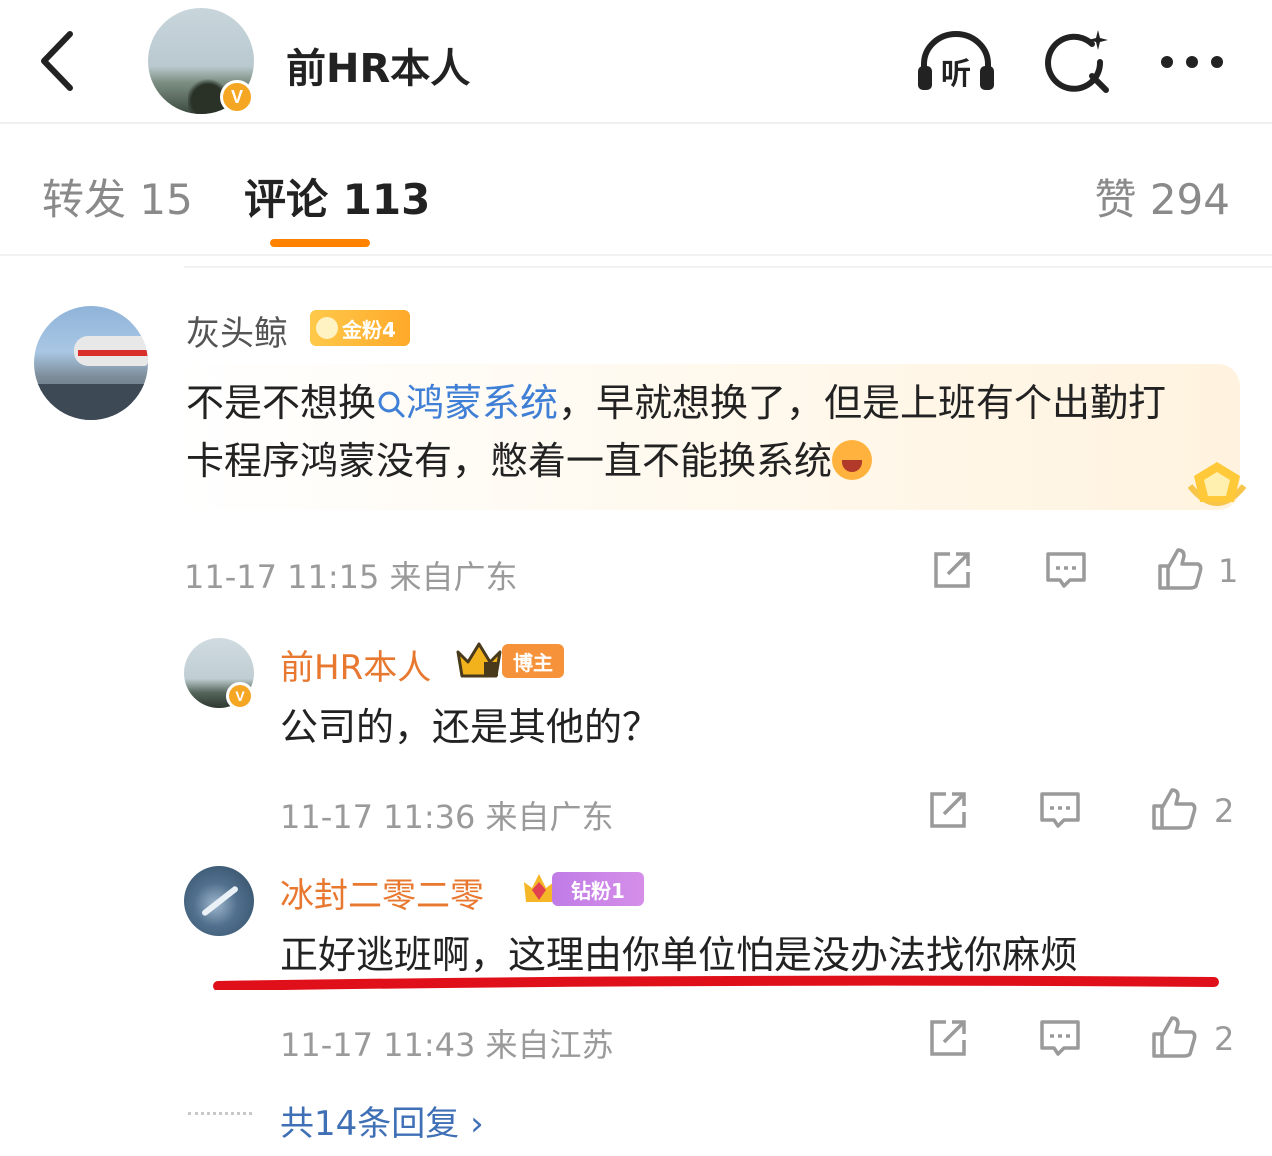 The height and width of the screenshot is (1156, 1272). What do you see at coordinates (636, 191) in the screenshot?
I see `tab-bar: 转发 15 评论 113 赞 294` at bounding box center [636, 191].